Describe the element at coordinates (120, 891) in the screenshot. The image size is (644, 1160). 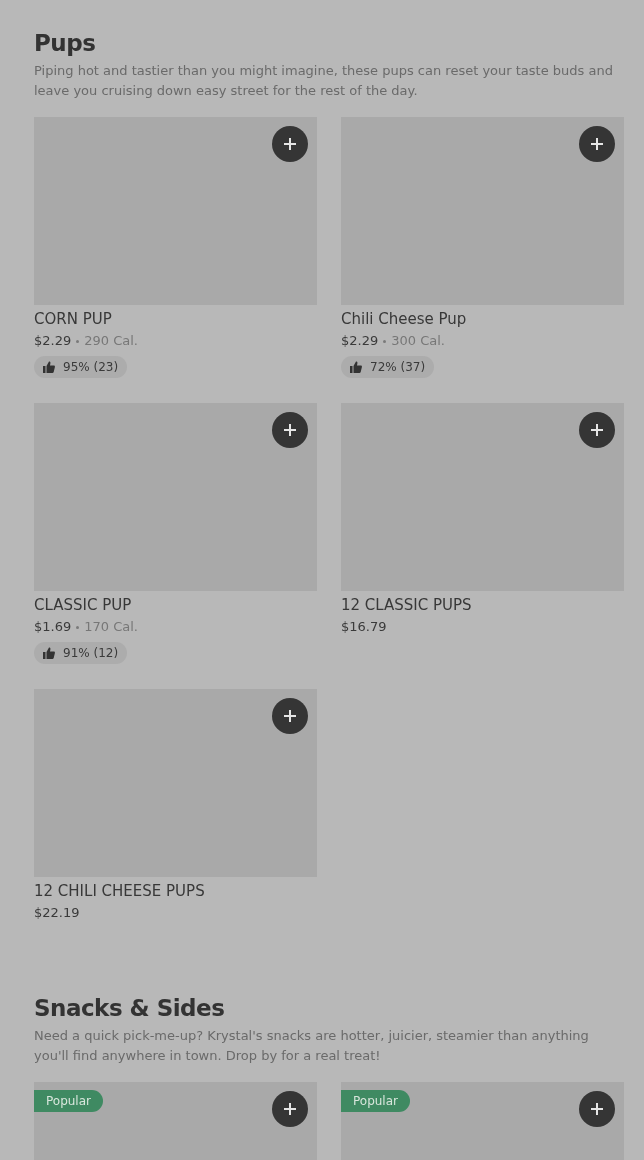
I see `item-name: 12 CHILI CHEESE PUPS` at that location.